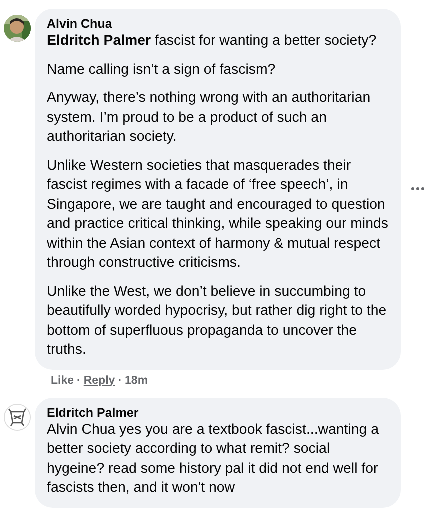  What do you see at coordinates (62, 381) in the screenshot?
I see `like-link: Like` at bounding box center [62, 381].